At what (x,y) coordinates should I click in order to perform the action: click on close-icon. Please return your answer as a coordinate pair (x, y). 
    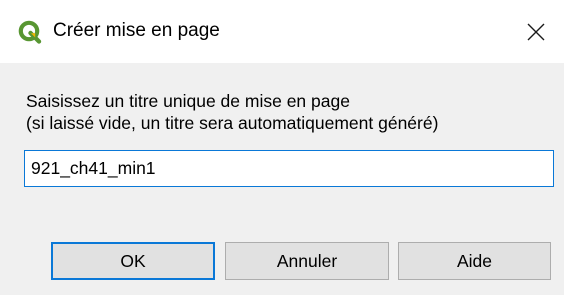
    Looking at the image, I should click on (536, 31).